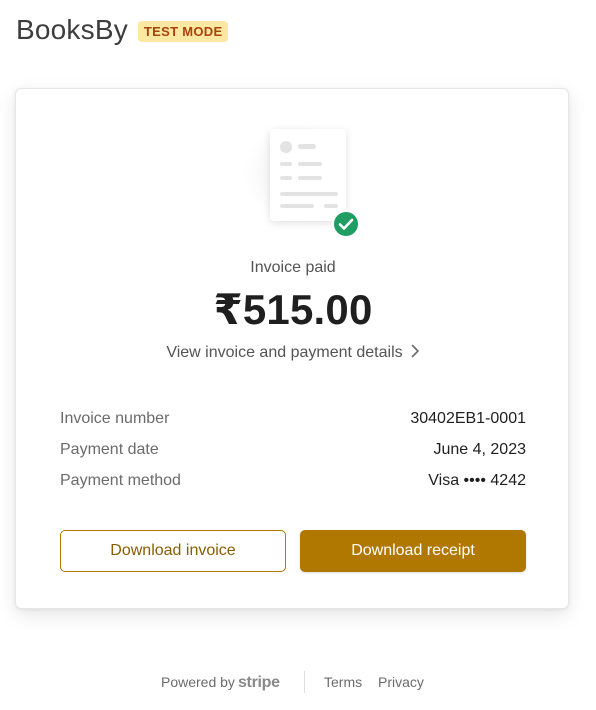 This screenshot has width=596, height=710. What do you see at coordinates (284, 352) in the screenshot?
I see `view-invoice-details-label: View invoice and payment details` at bounding box center [284, 352].